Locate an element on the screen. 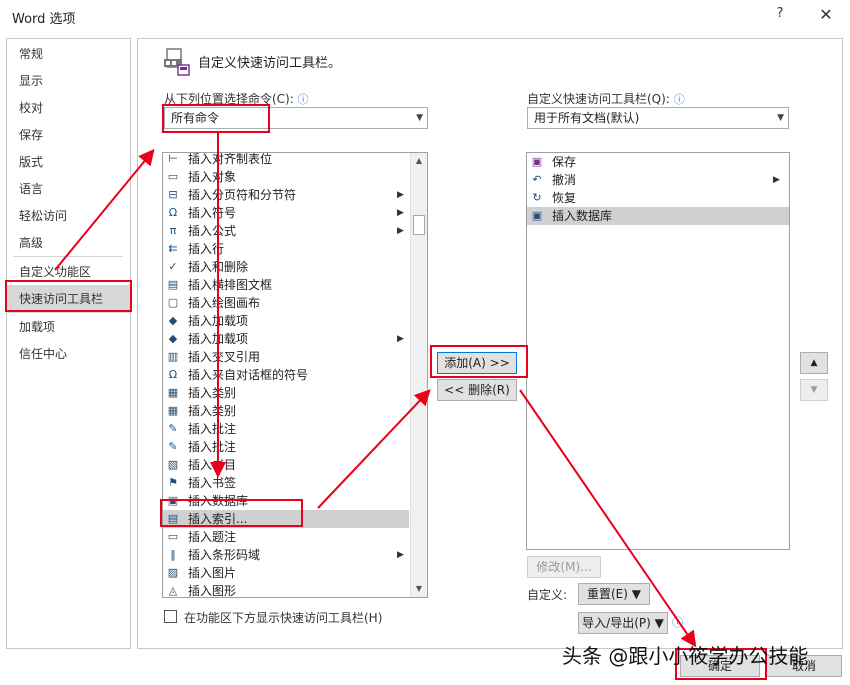  page-break-icon: ⊟ is located at coordinates (173, 194).